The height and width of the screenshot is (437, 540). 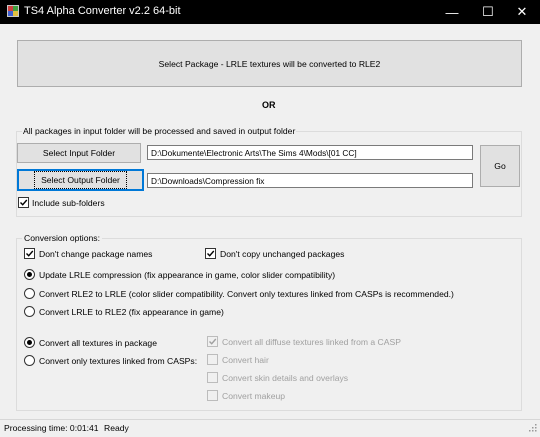 I want to click on convert-all-textures-label: Convert all textures in package, so click(x=98, y=343).